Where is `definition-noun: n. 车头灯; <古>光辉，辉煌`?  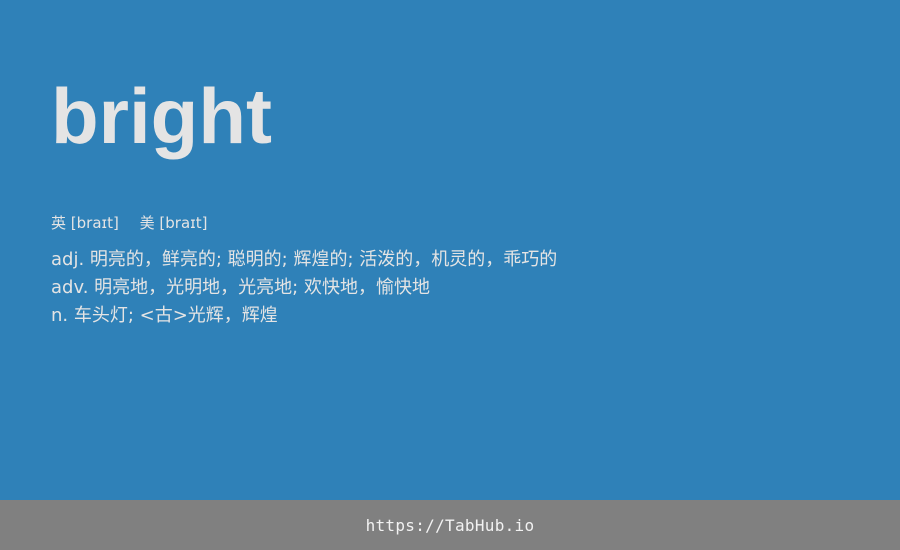 definition-noun: n. 车头灯; <古>光辉，辉煌 is located at coordinates (164, 315).